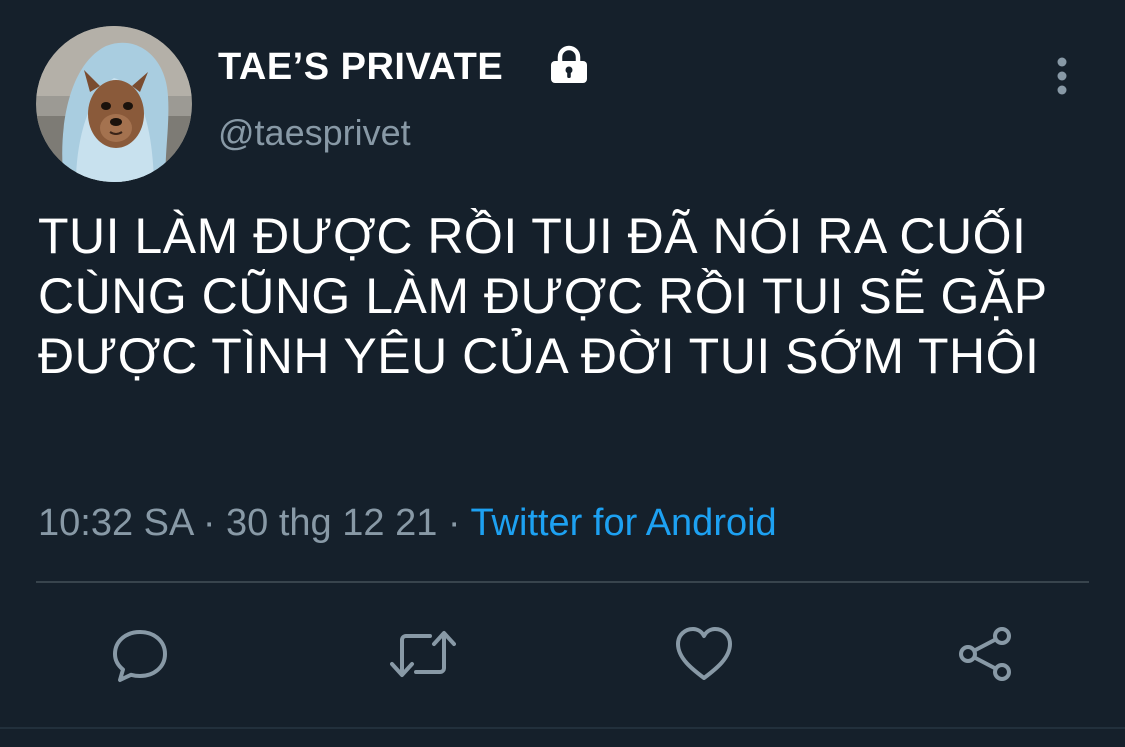  I want to click on tweet-date: 30 thg 12 21, so click(332, 523).